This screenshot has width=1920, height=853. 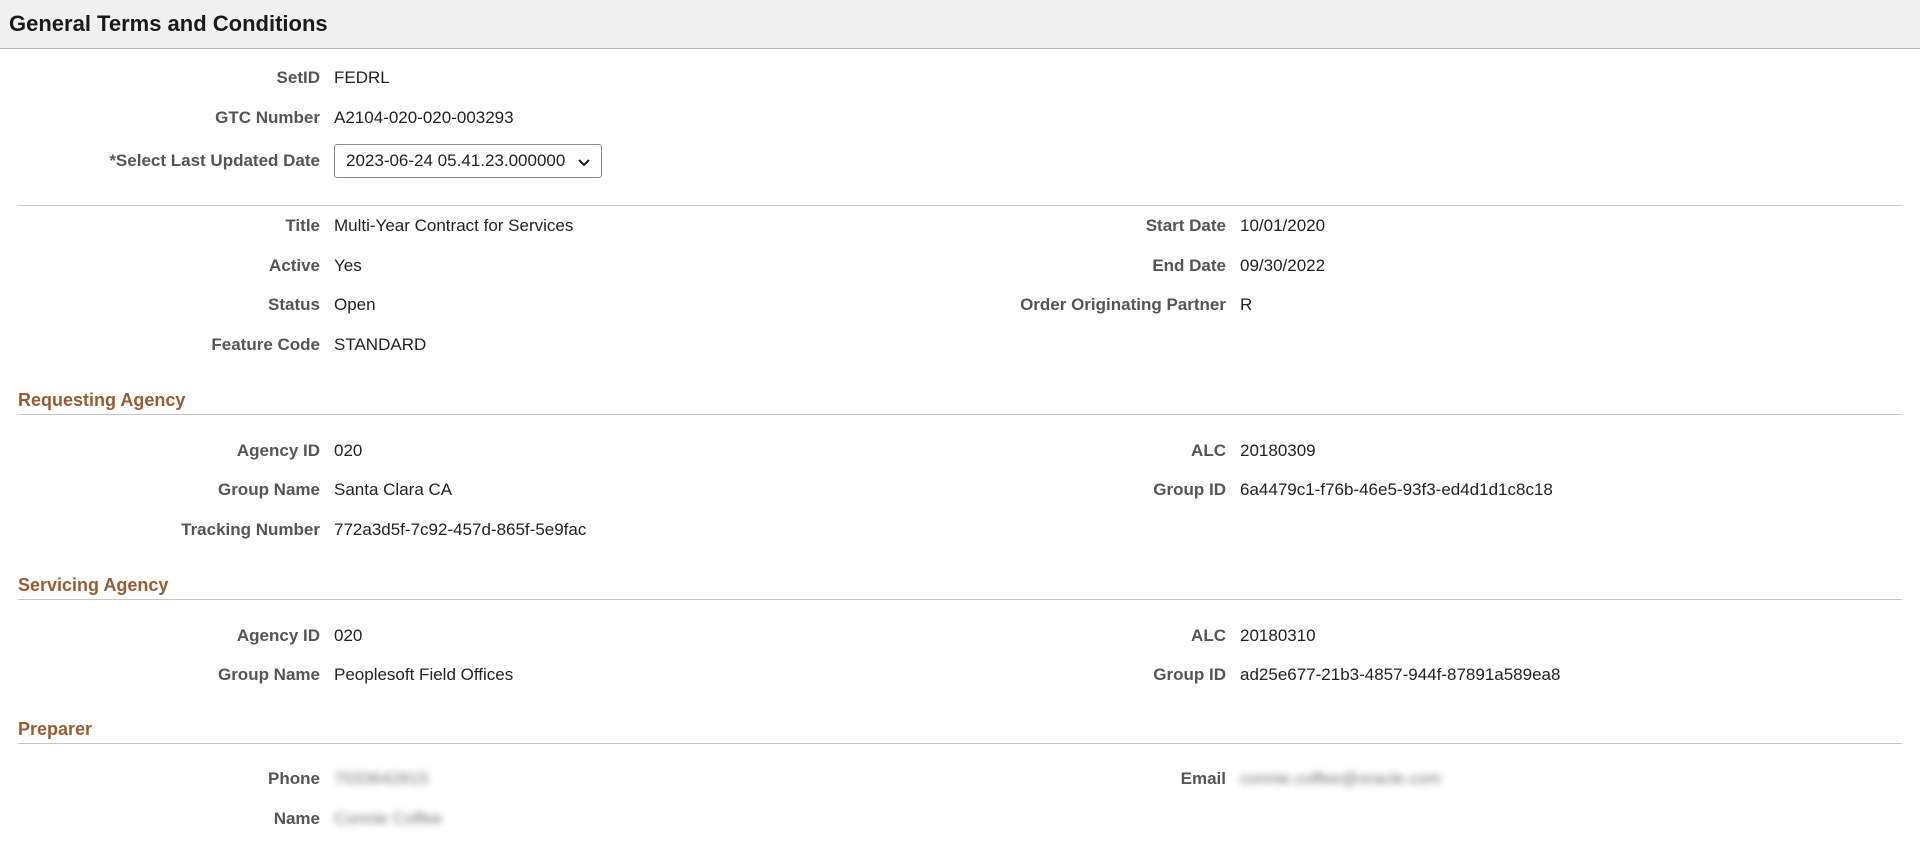 I want to click on preparer-title: Preparer, so click(x=55, y=729).